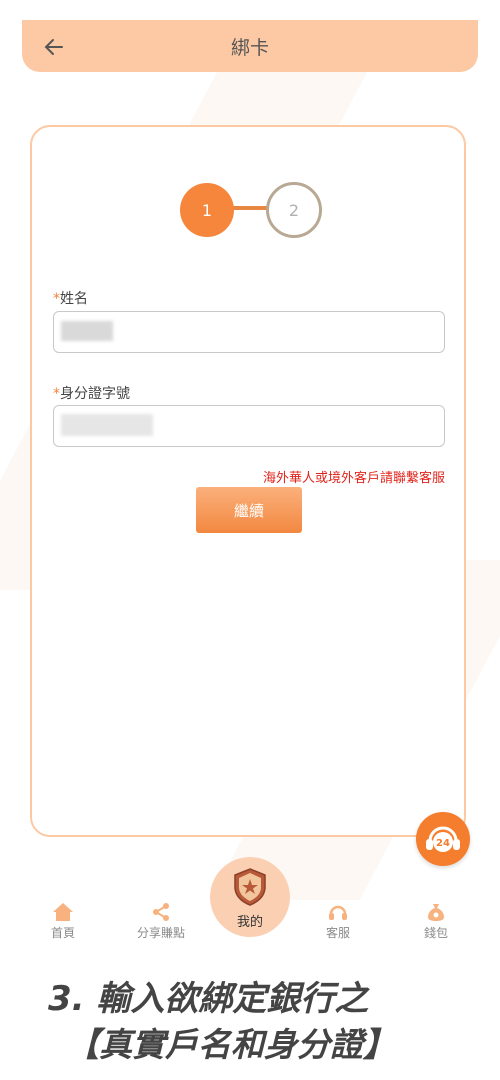 The width and height of the screenshot is (500, 1080). Describe the element at coordinates (338, 921) in the screenshot. I see `nav-customer-service: 客服` at that location.